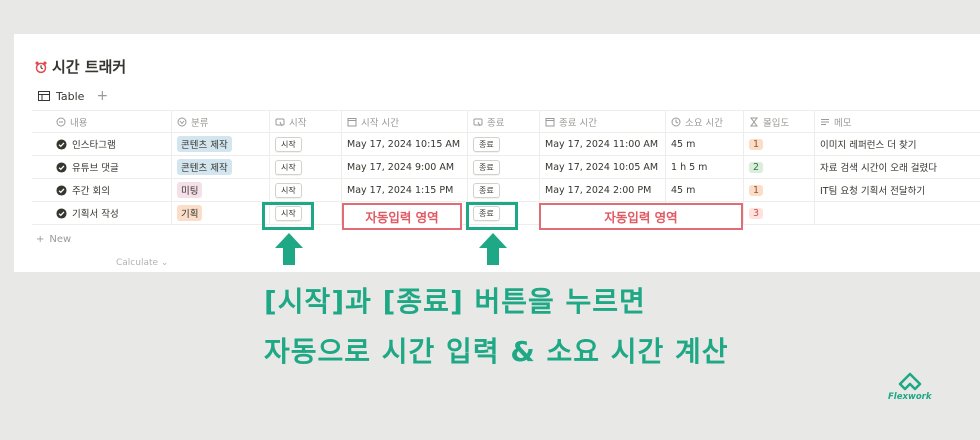  Describe the element at coordinates (102, 121) in the screenshot. I see `col-header-name: 내용` at that location.